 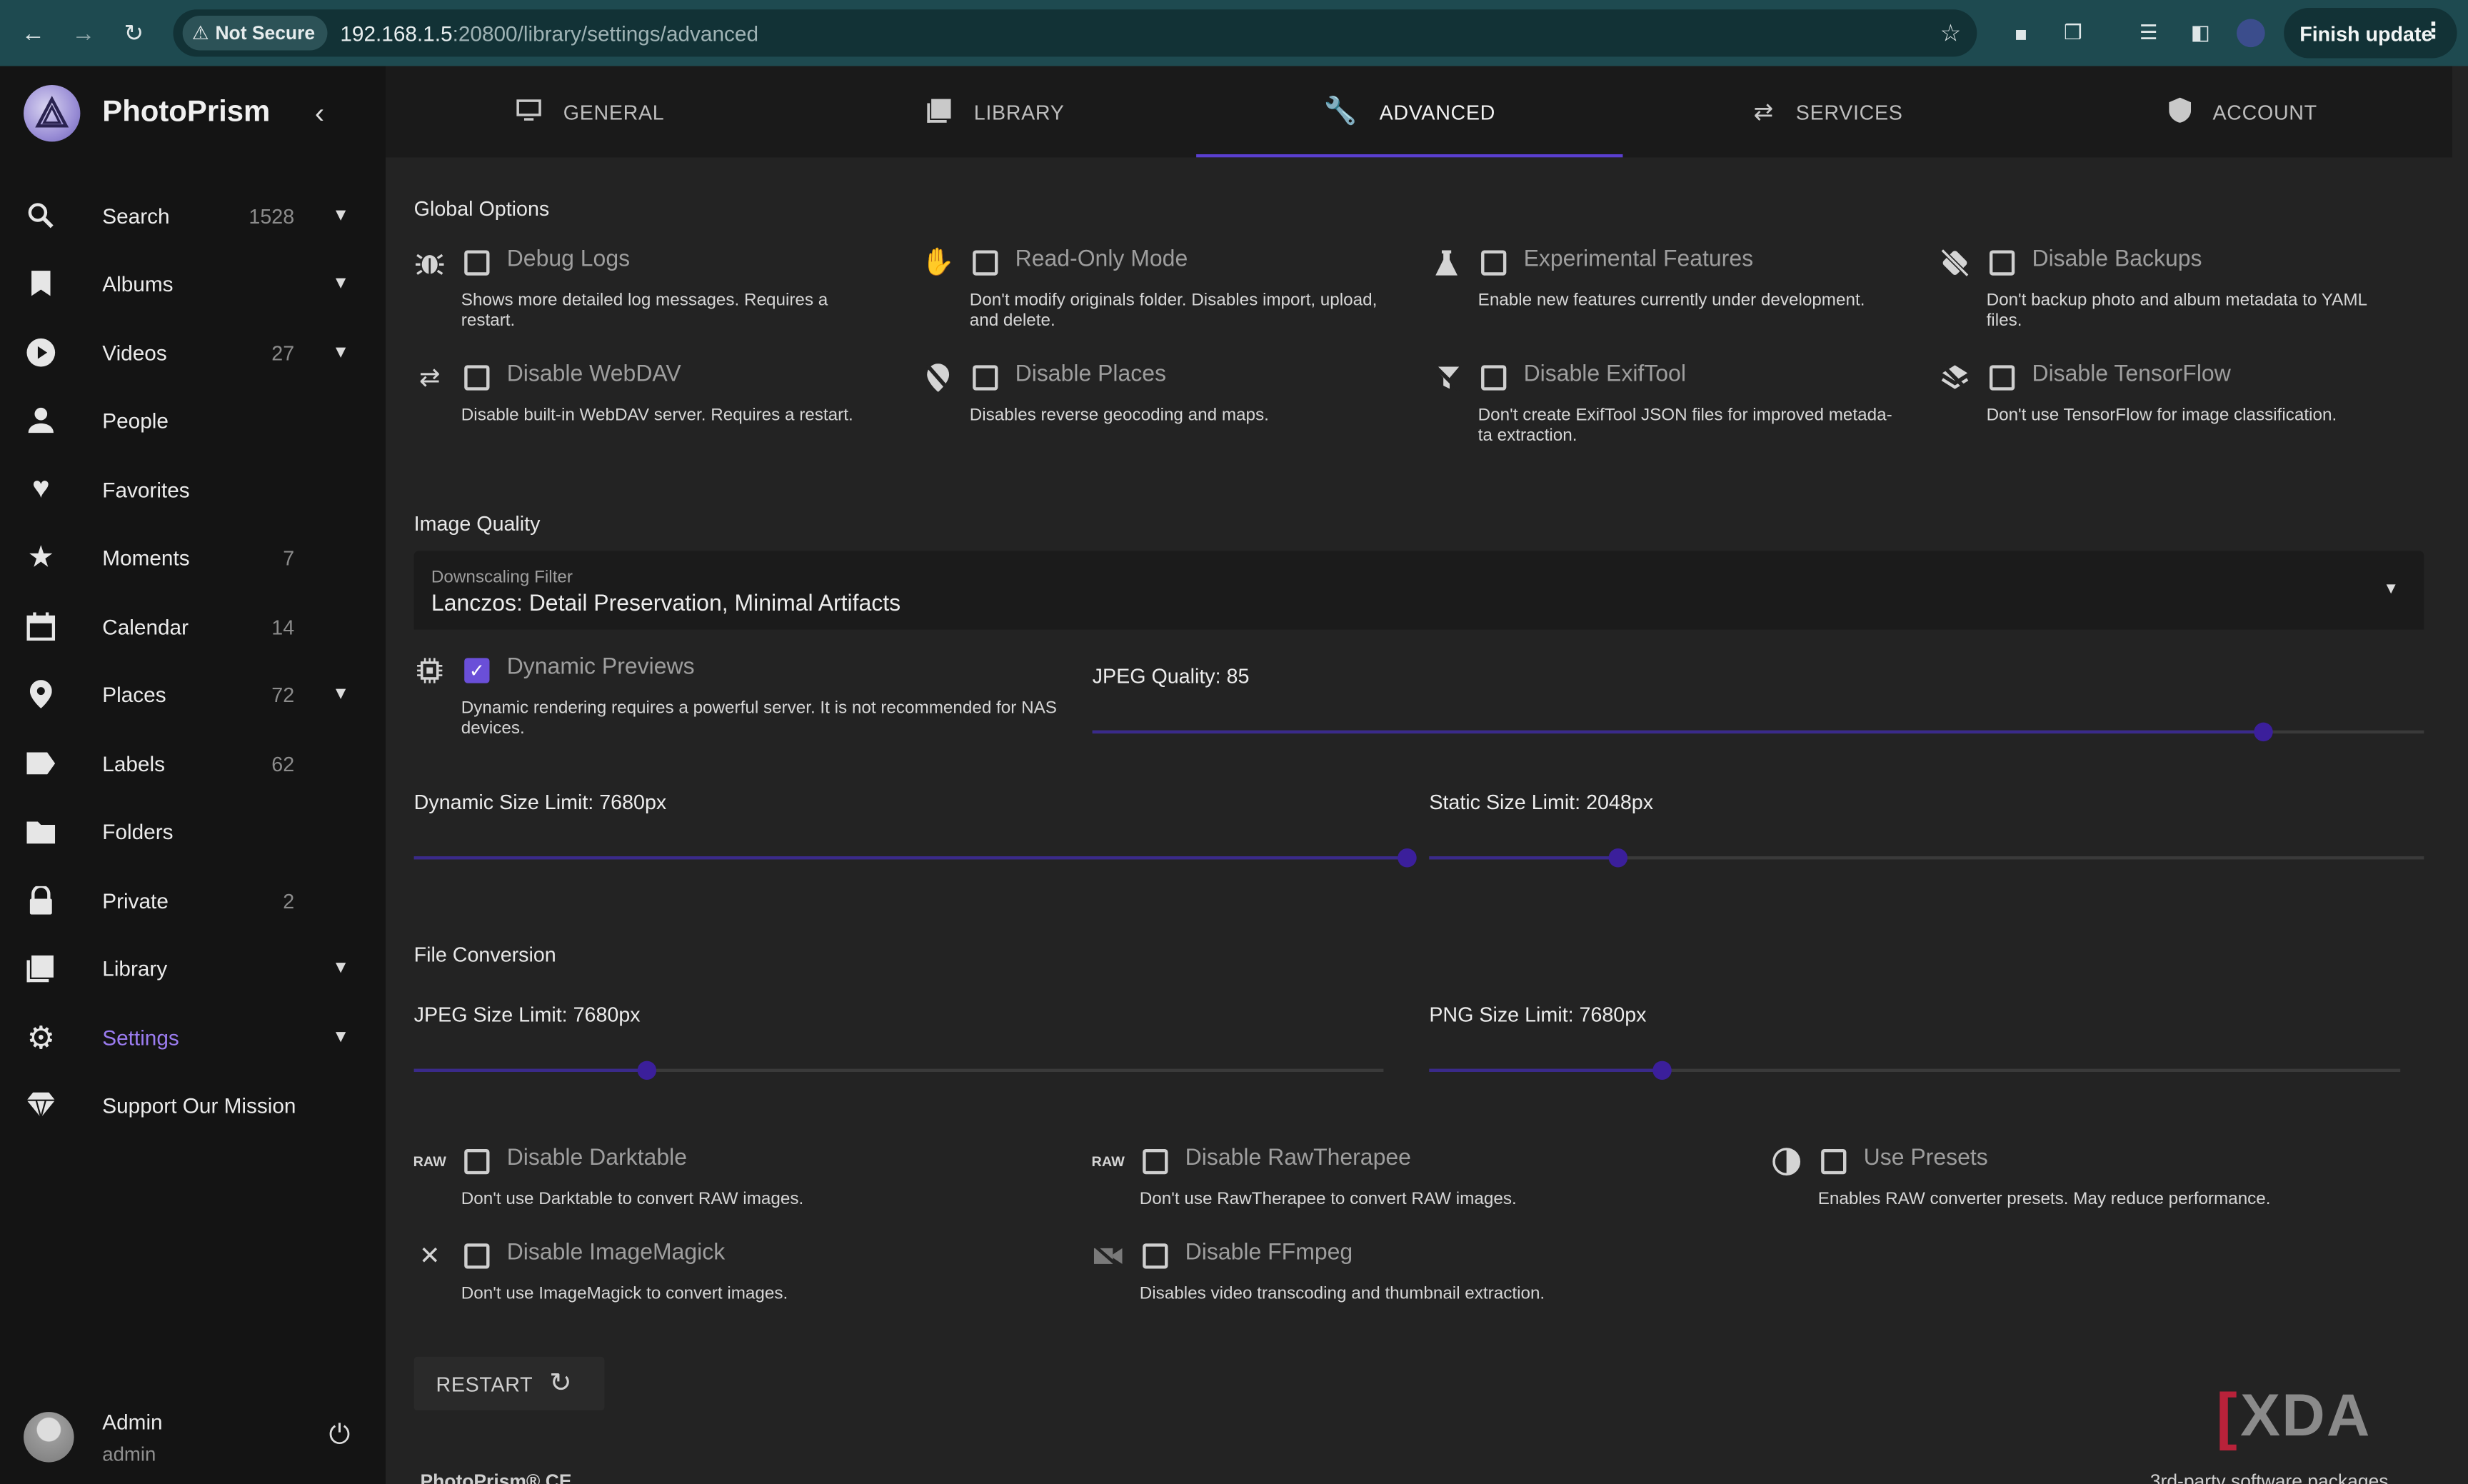 What do you see at coordinates (2073, 33) in the screenshot?
I see `puzzle-icon: ❒` at bounding box center [2073, 33].